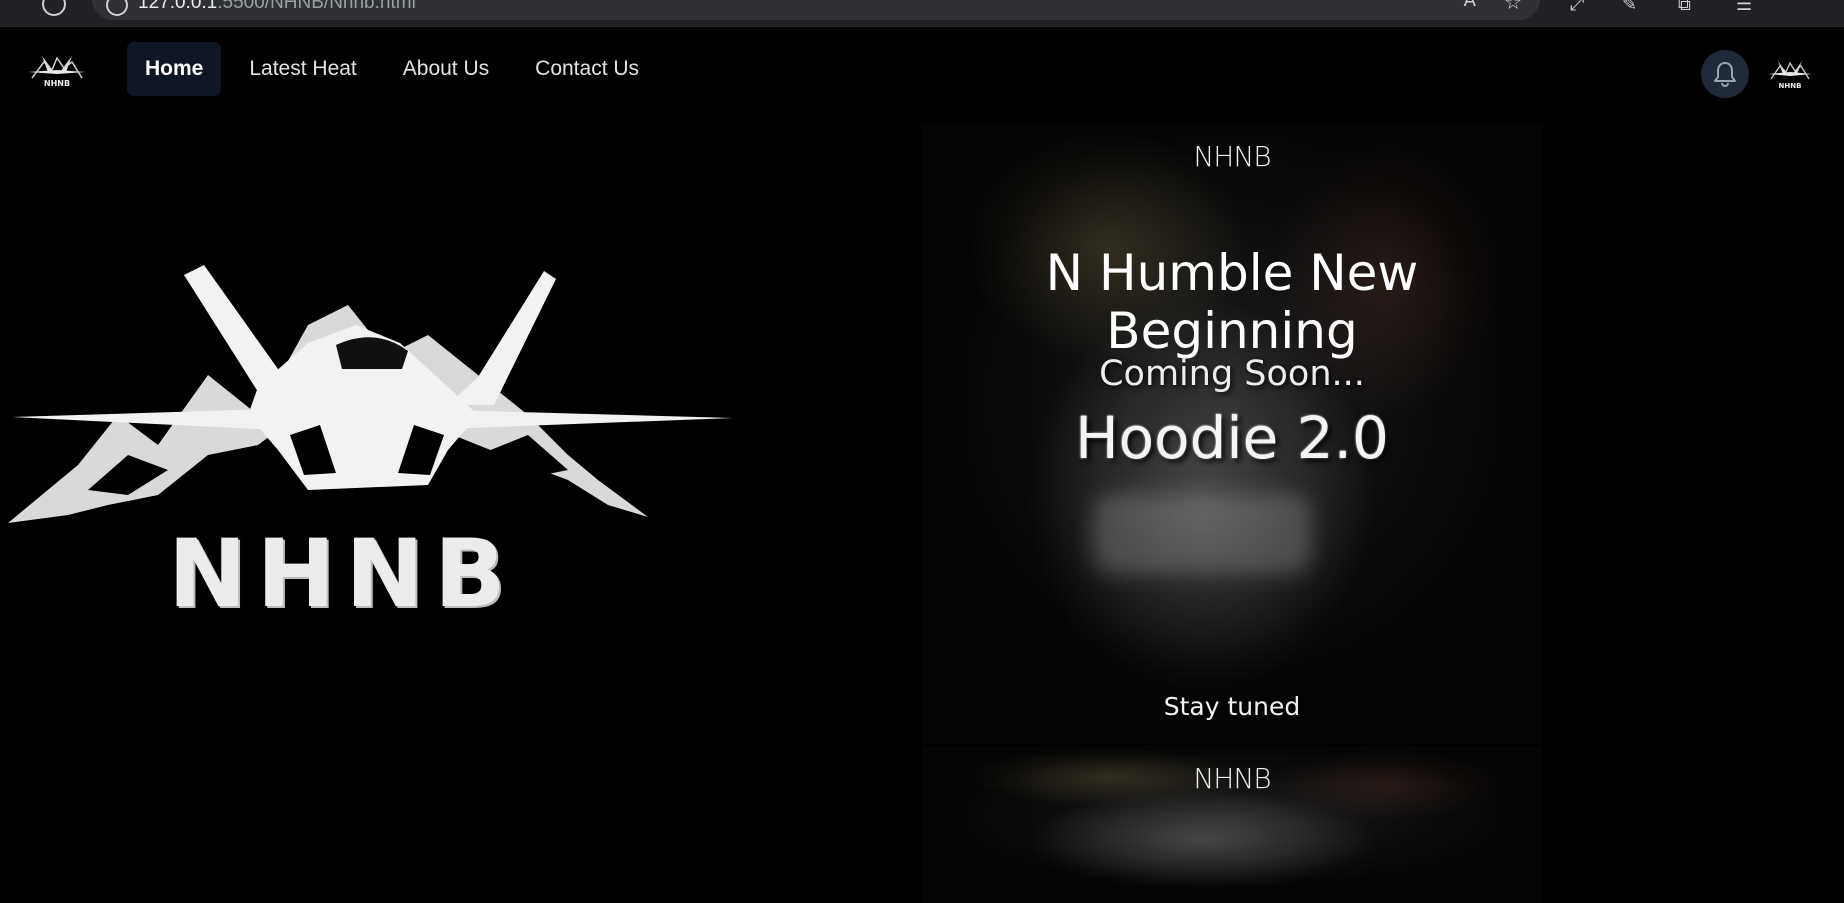  Describe the element at coordinates (1232, 706) in the screenshot. I see `stay-tuned-text: Stay tuned` at that location.